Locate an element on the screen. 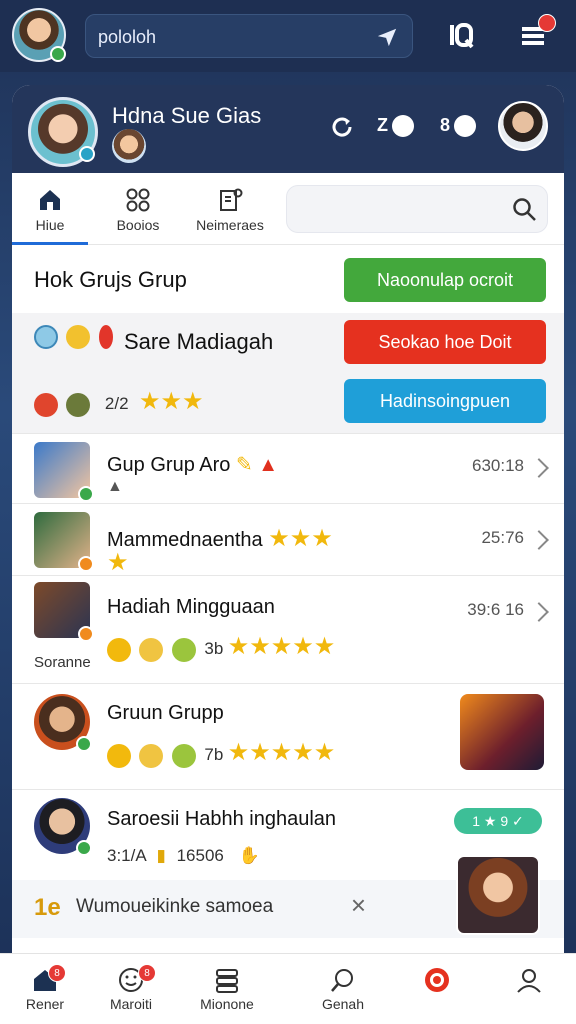 The width and height of the screenshot is (576, 1024). key-icon is located at coordinates (78, 337).